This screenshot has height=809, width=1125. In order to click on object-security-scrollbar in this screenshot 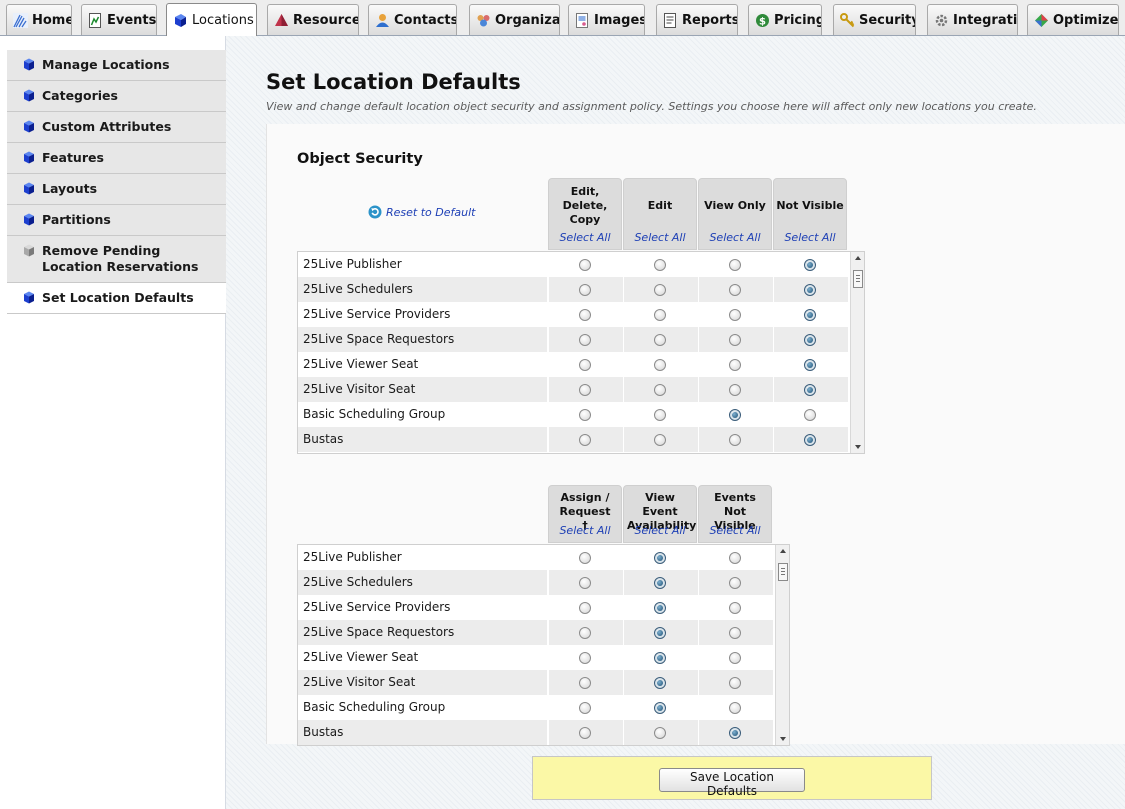, I will do `click(857, 352)`.